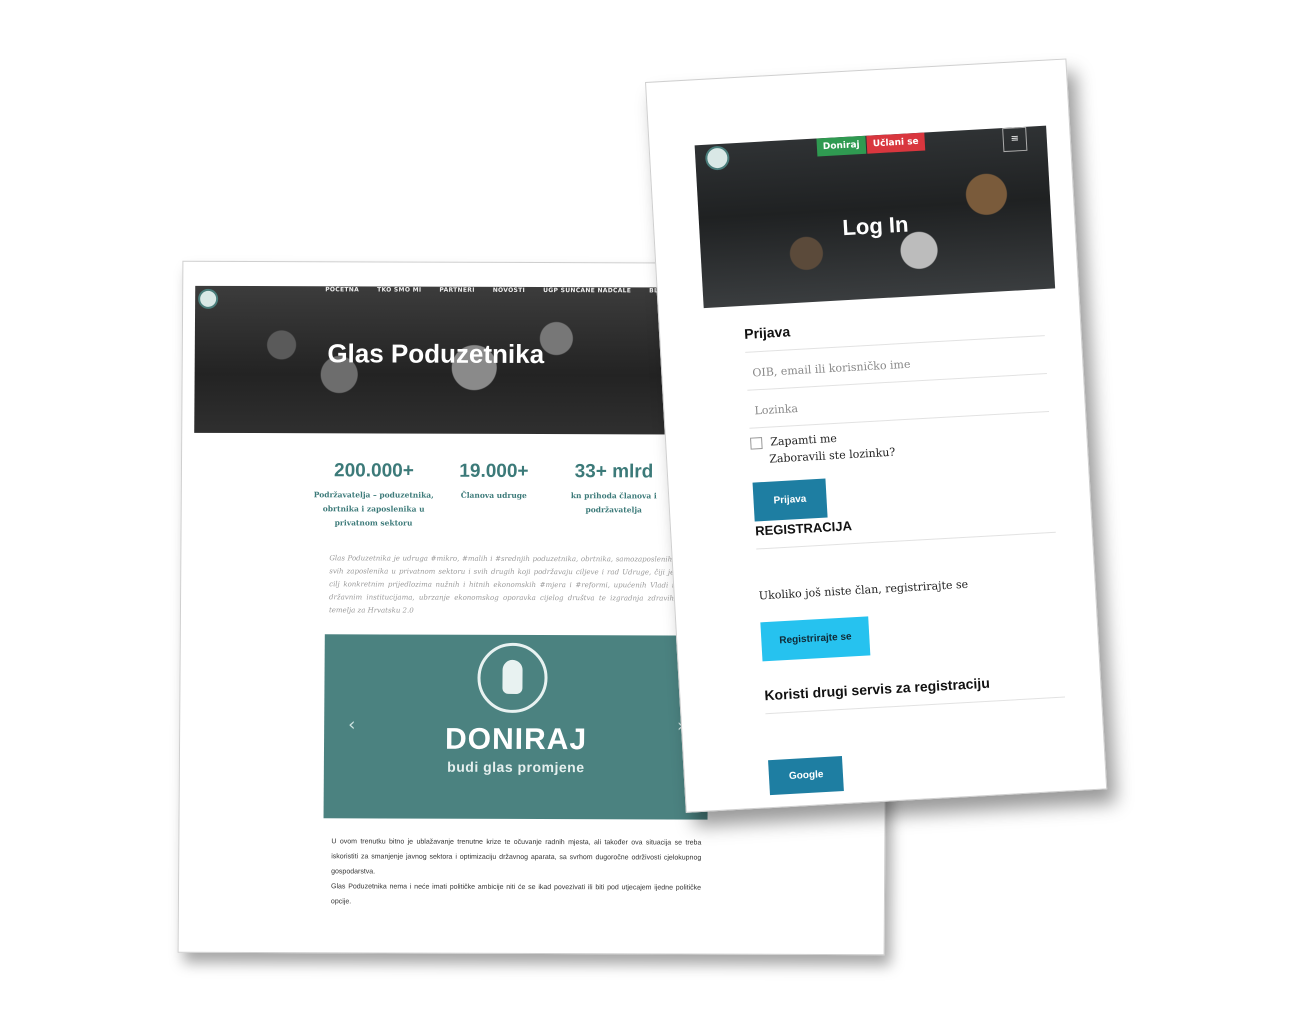 This screenshot has height=1023, width=1312. Describe the element at coordinates (790, 500) in the screenshot. I see `login-button: Prijava` at that location.